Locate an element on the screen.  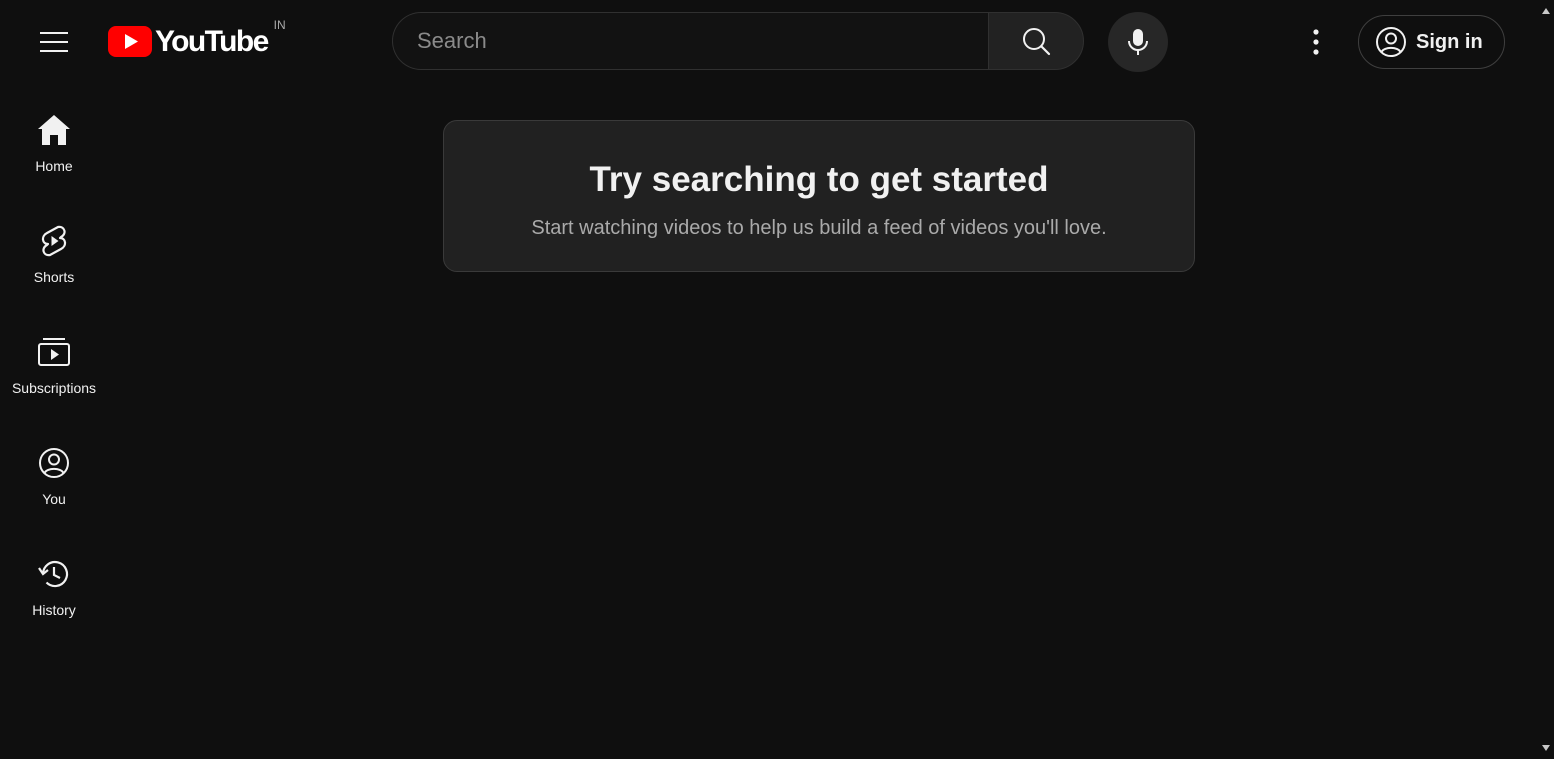
microphone-icon is located at coordinates (1138, 42).